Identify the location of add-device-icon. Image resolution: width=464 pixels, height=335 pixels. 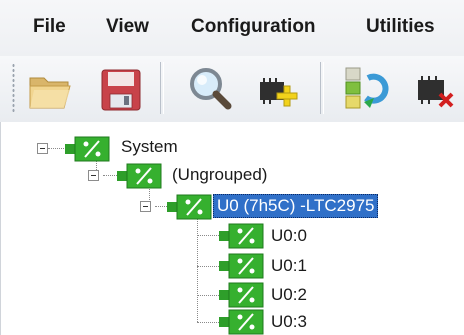
(277, 89).